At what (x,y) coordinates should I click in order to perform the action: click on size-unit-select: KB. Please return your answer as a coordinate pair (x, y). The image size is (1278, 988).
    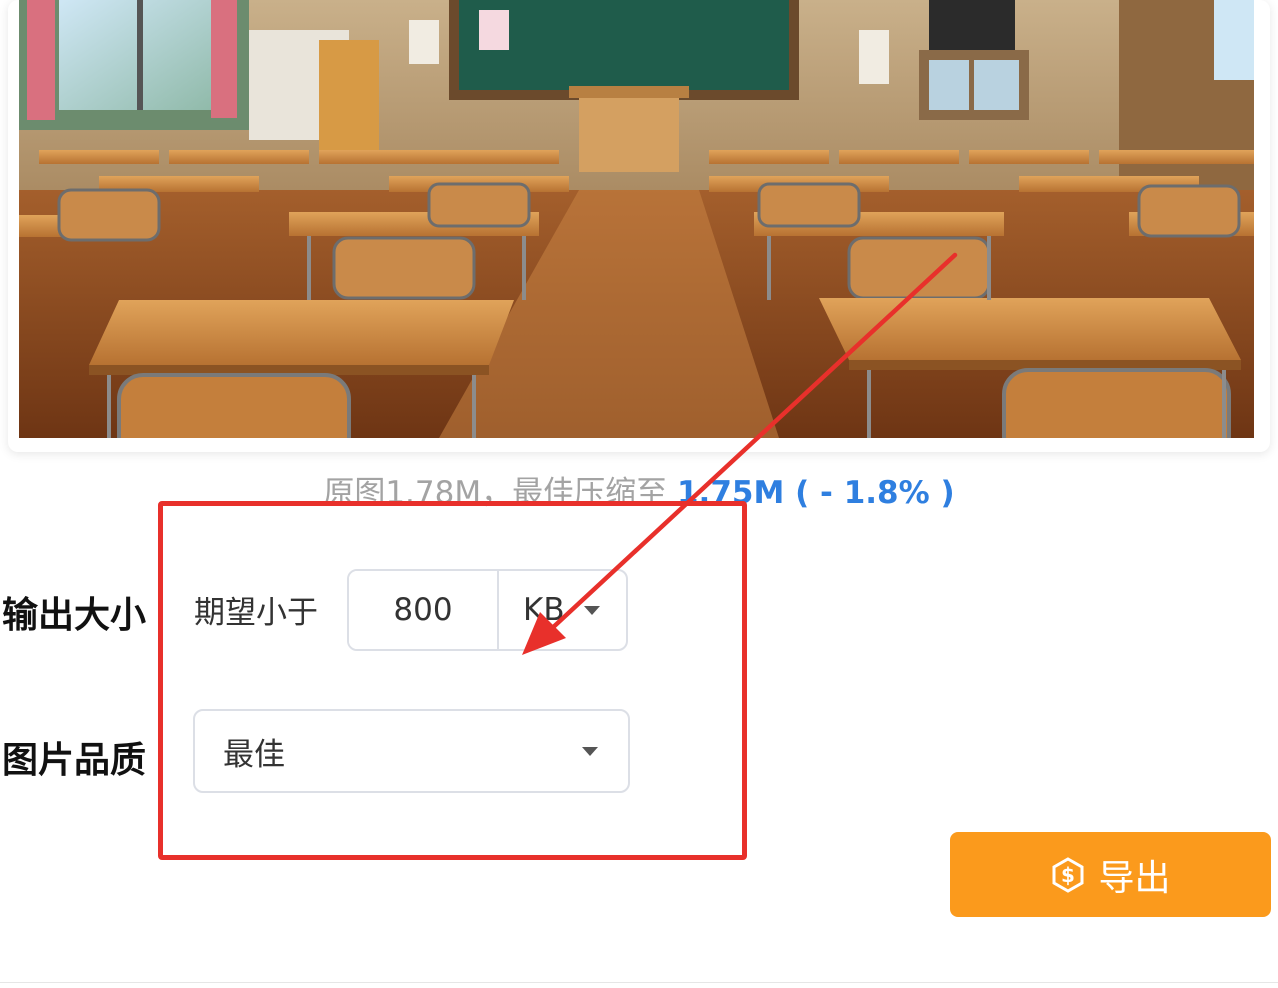
    Looking at the image, I should click on (562, 610).